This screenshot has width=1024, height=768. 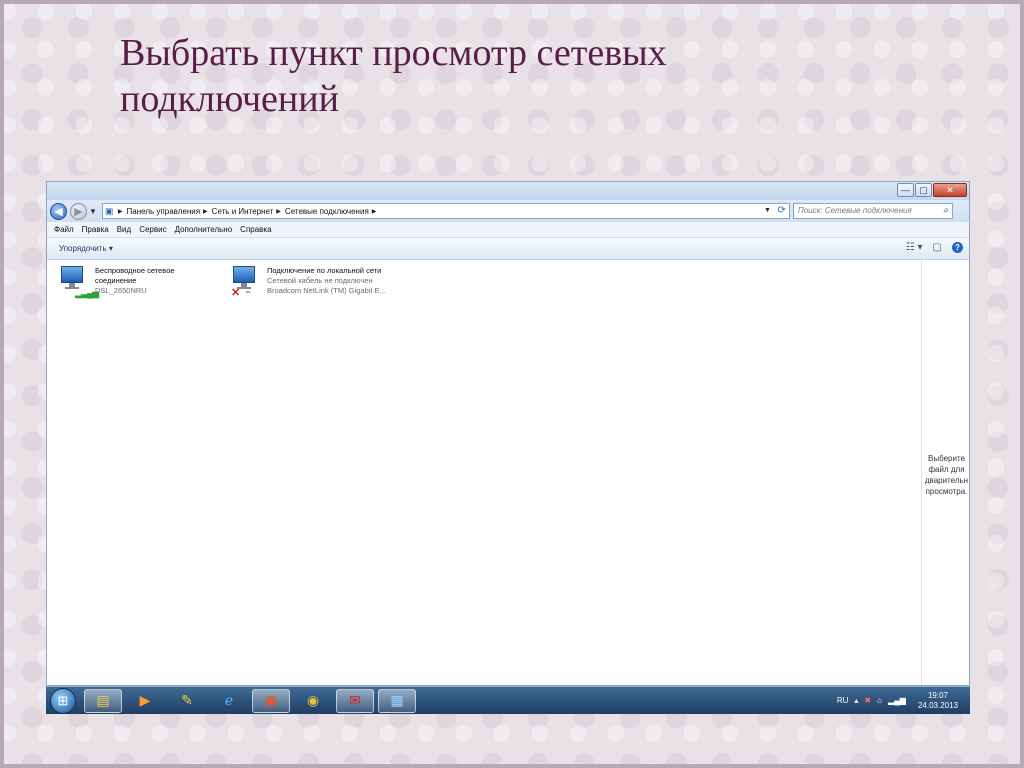 What do you see at coordinates (248, 292) in the screenshot?
I see `cable-icon: ⌁` at bounding box center [248, 292].